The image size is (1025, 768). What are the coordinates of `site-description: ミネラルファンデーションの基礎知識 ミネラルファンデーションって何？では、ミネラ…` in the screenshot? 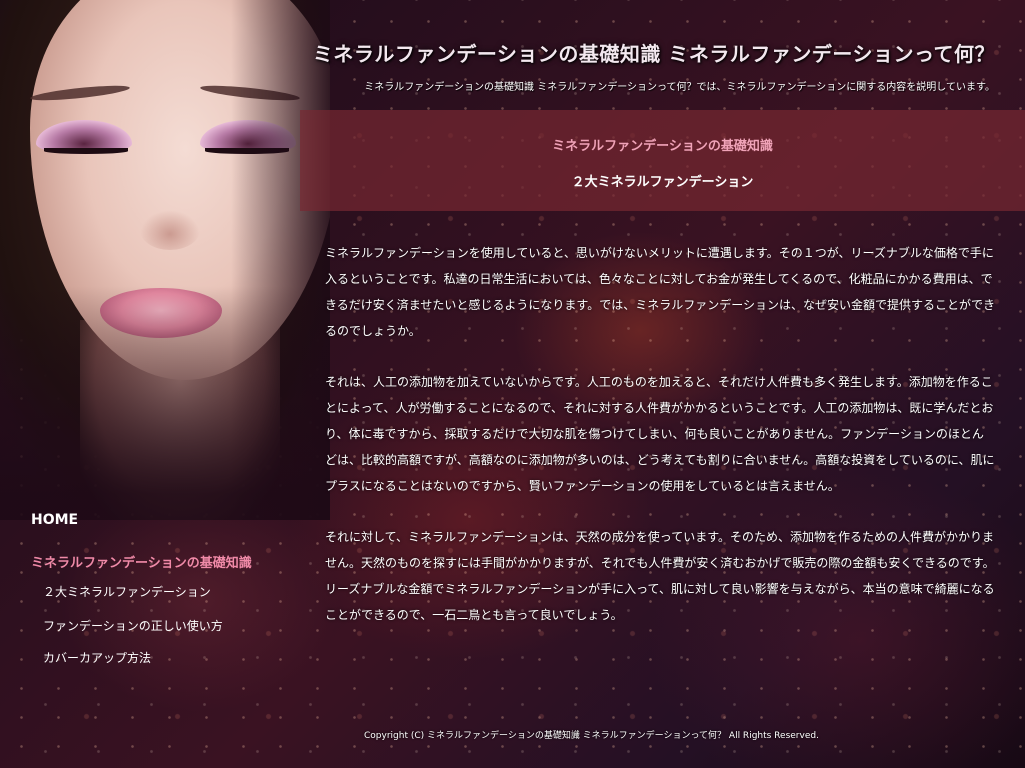 It's located at (679, 87).